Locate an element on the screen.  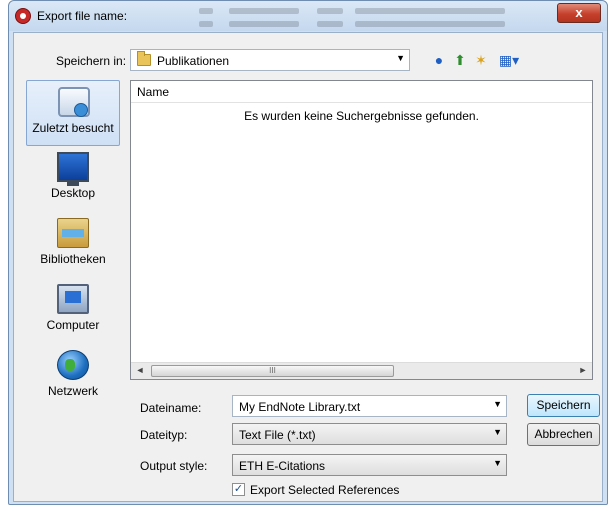
desktop-icon is located at coordinates (73, 169).